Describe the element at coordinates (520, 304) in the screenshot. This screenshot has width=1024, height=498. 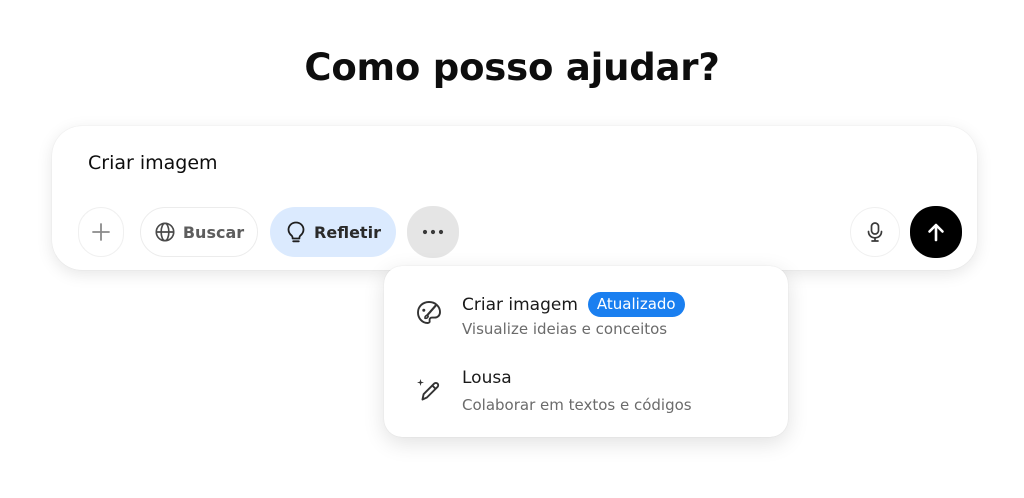
I see `menu-item-title-text: Criar imagem` at that location.